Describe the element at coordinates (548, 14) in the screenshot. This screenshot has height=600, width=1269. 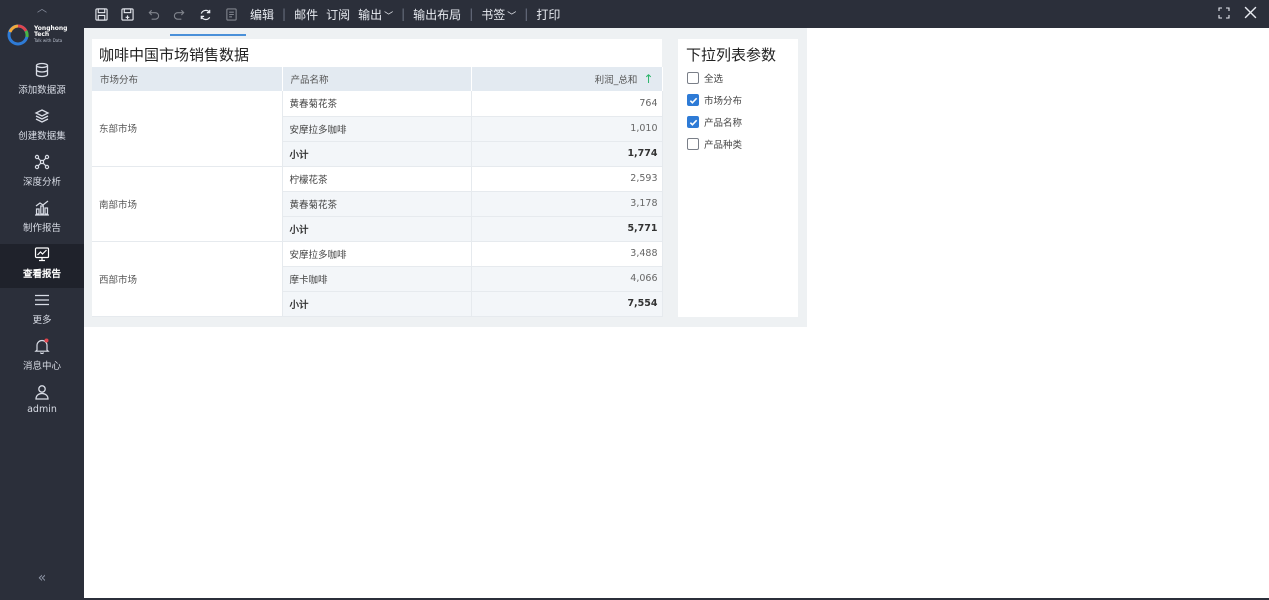
I see `print-button: 打印` at that location.